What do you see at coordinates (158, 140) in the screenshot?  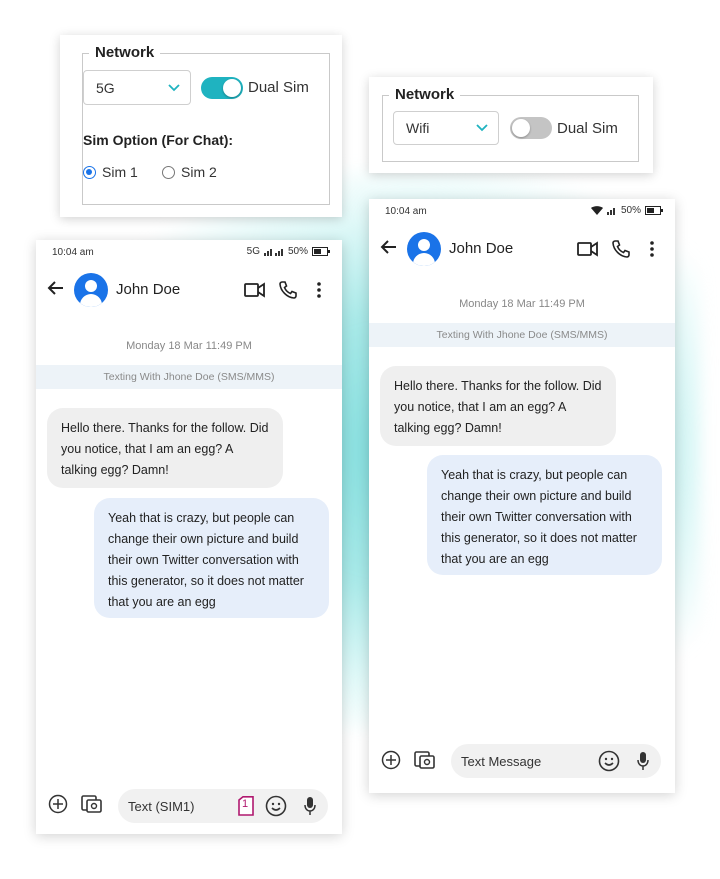 I see `sim-option-title: Sim Option (For Chat):` at bounding box center [158, 140].